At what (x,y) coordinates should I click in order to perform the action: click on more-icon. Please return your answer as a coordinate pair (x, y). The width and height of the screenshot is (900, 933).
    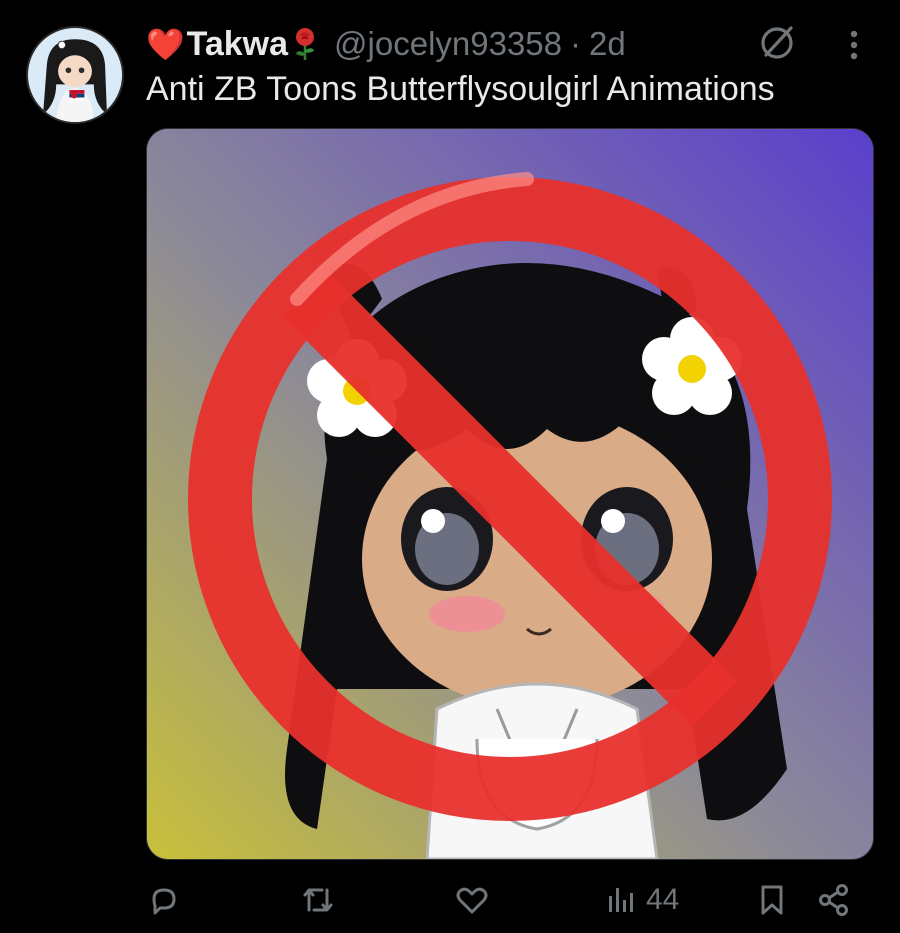
    Looking at the image, I should click on (854, 44).